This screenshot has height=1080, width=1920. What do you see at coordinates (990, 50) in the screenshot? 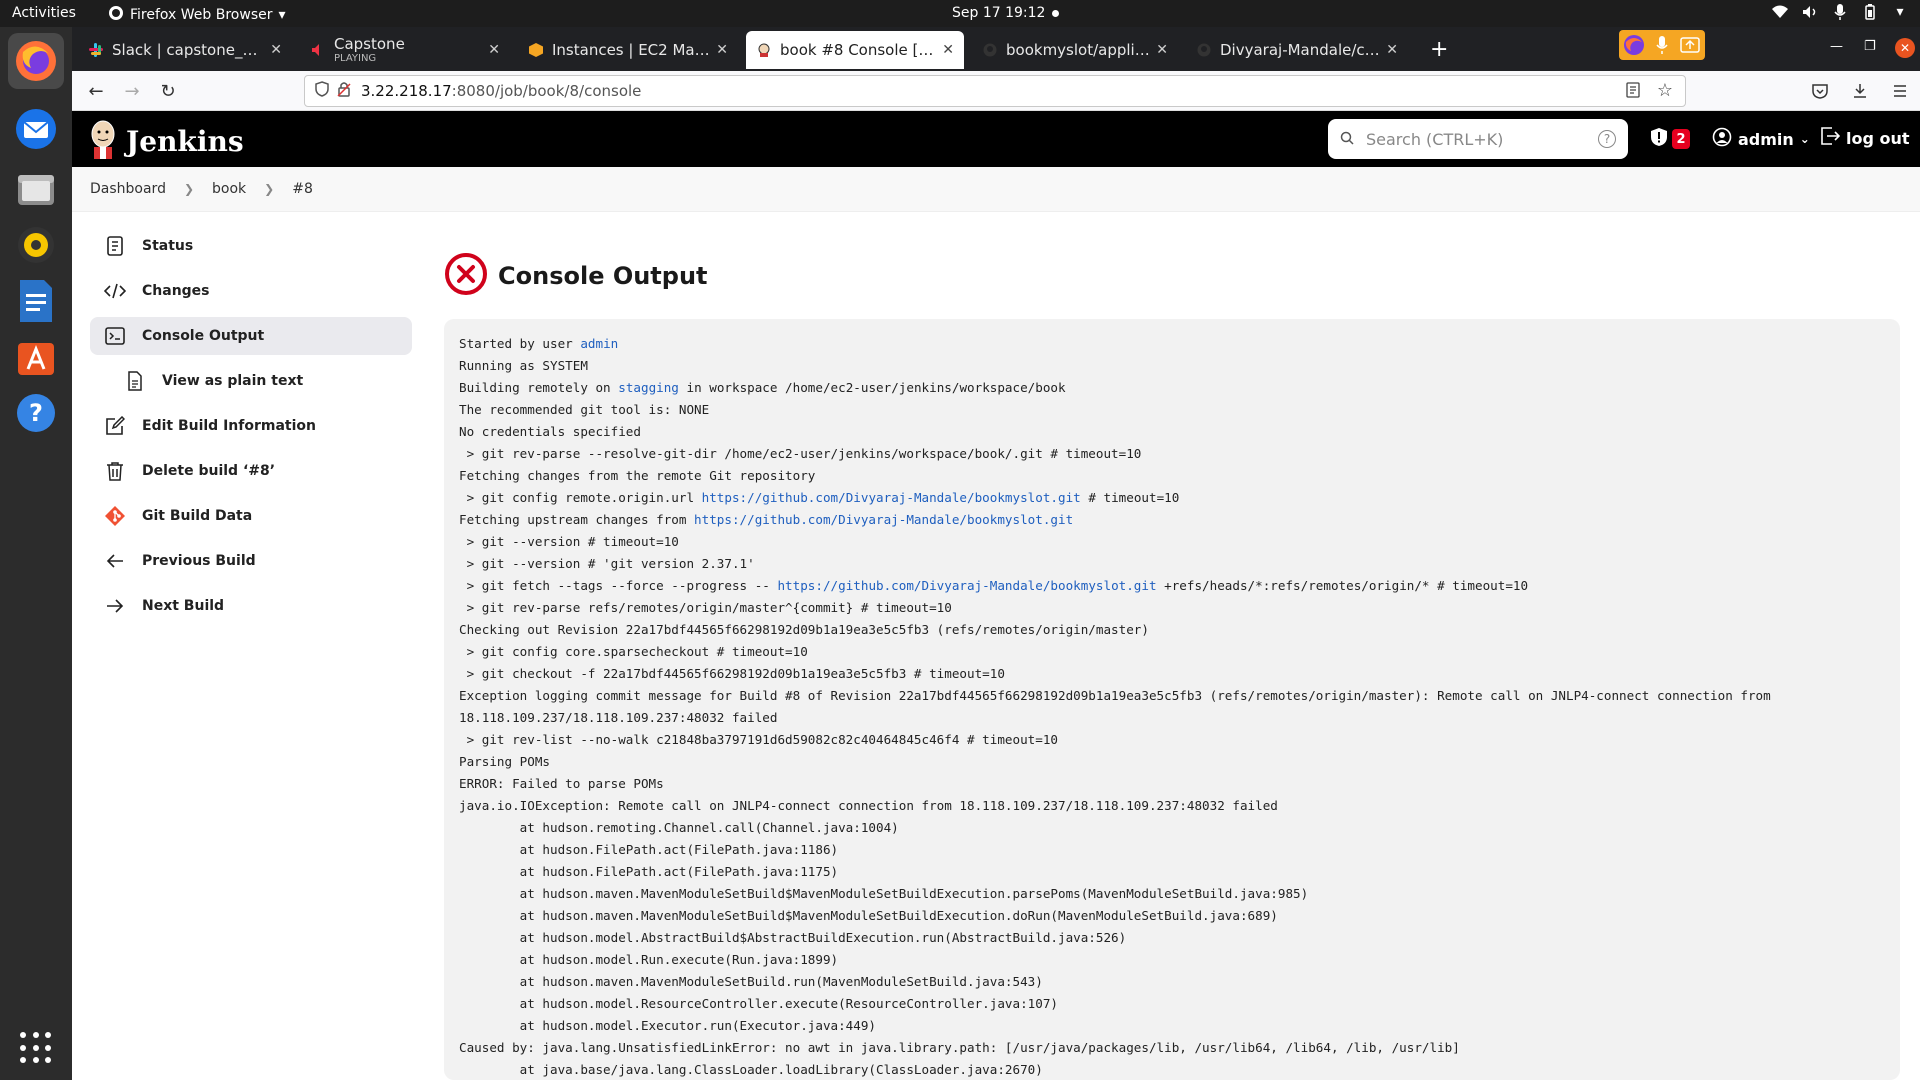
I see `github-icon` at bounding box center [990, 50].